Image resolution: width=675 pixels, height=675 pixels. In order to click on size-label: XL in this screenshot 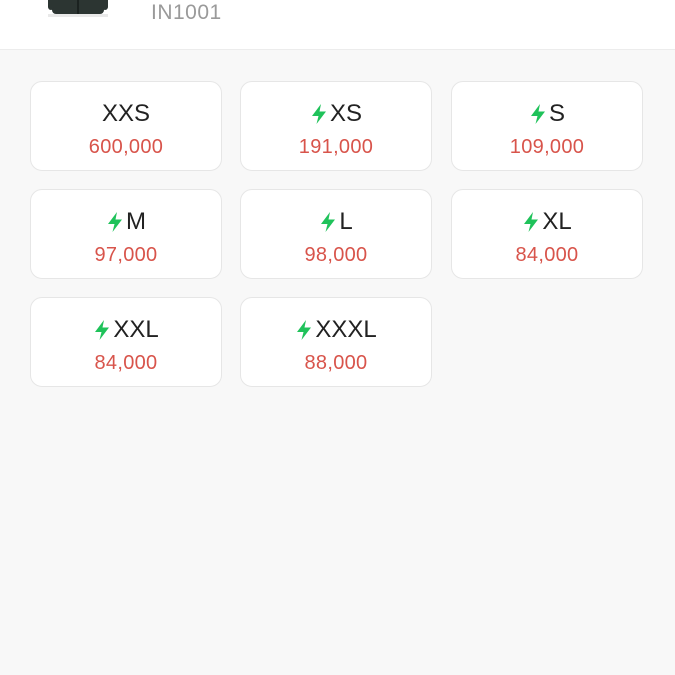, I will do `click(557, 221)`.